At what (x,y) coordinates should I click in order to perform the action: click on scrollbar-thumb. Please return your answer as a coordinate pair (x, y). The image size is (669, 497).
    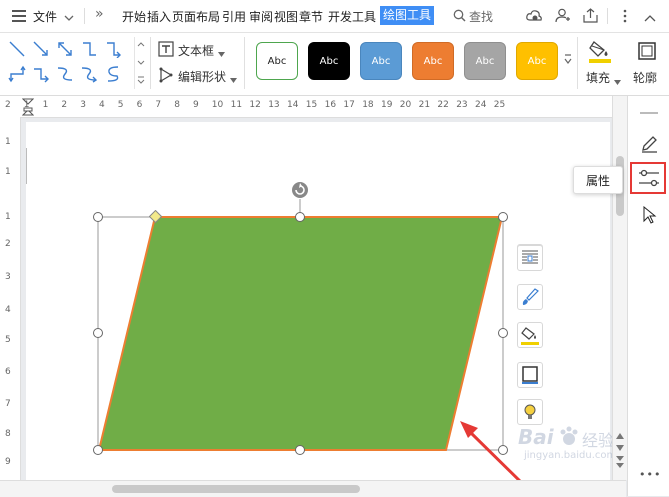
    Looking at the image, I should click on (236, 489).